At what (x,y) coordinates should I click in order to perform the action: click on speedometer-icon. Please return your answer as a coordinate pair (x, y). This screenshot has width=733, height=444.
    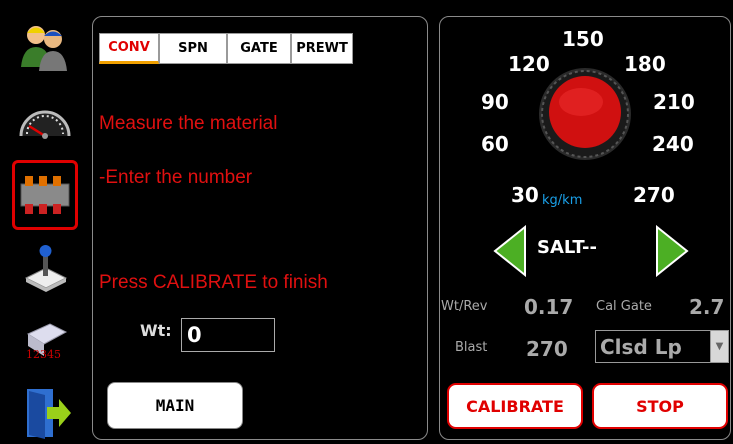
    Looking at the image, I should click on (45, 124).